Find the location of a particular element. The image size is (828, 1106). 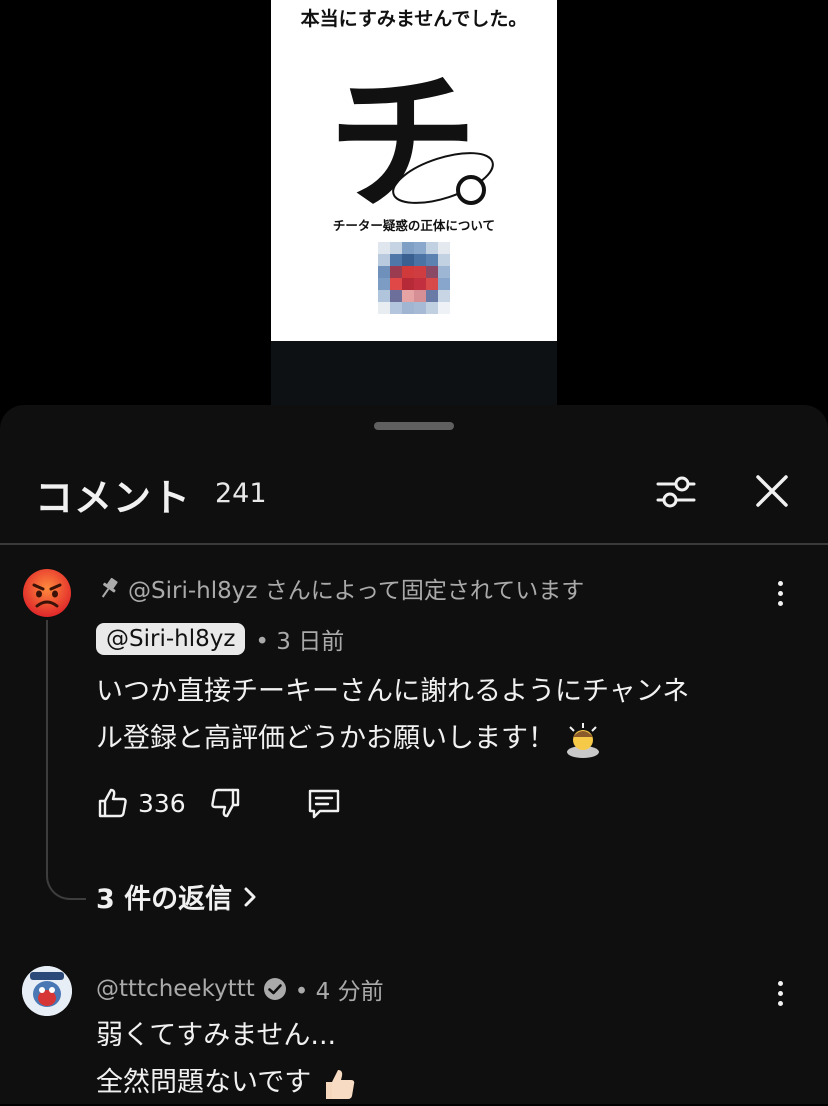

like-button: 336 is located at coordinates (141, 803).